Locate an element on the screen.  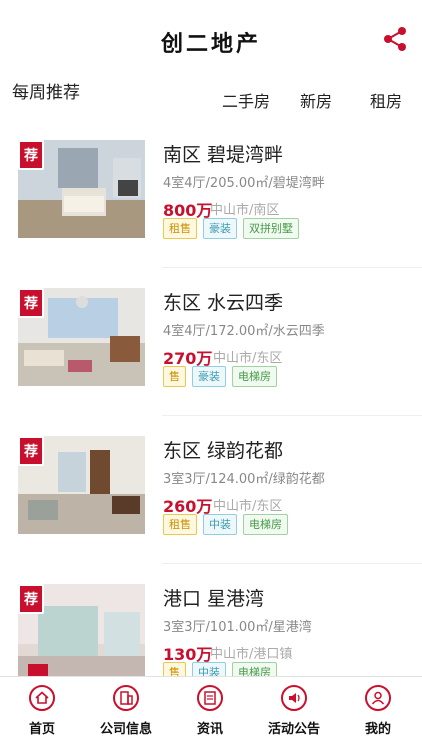
nav-label: 公司信息 is located at coordinates (125, 729).